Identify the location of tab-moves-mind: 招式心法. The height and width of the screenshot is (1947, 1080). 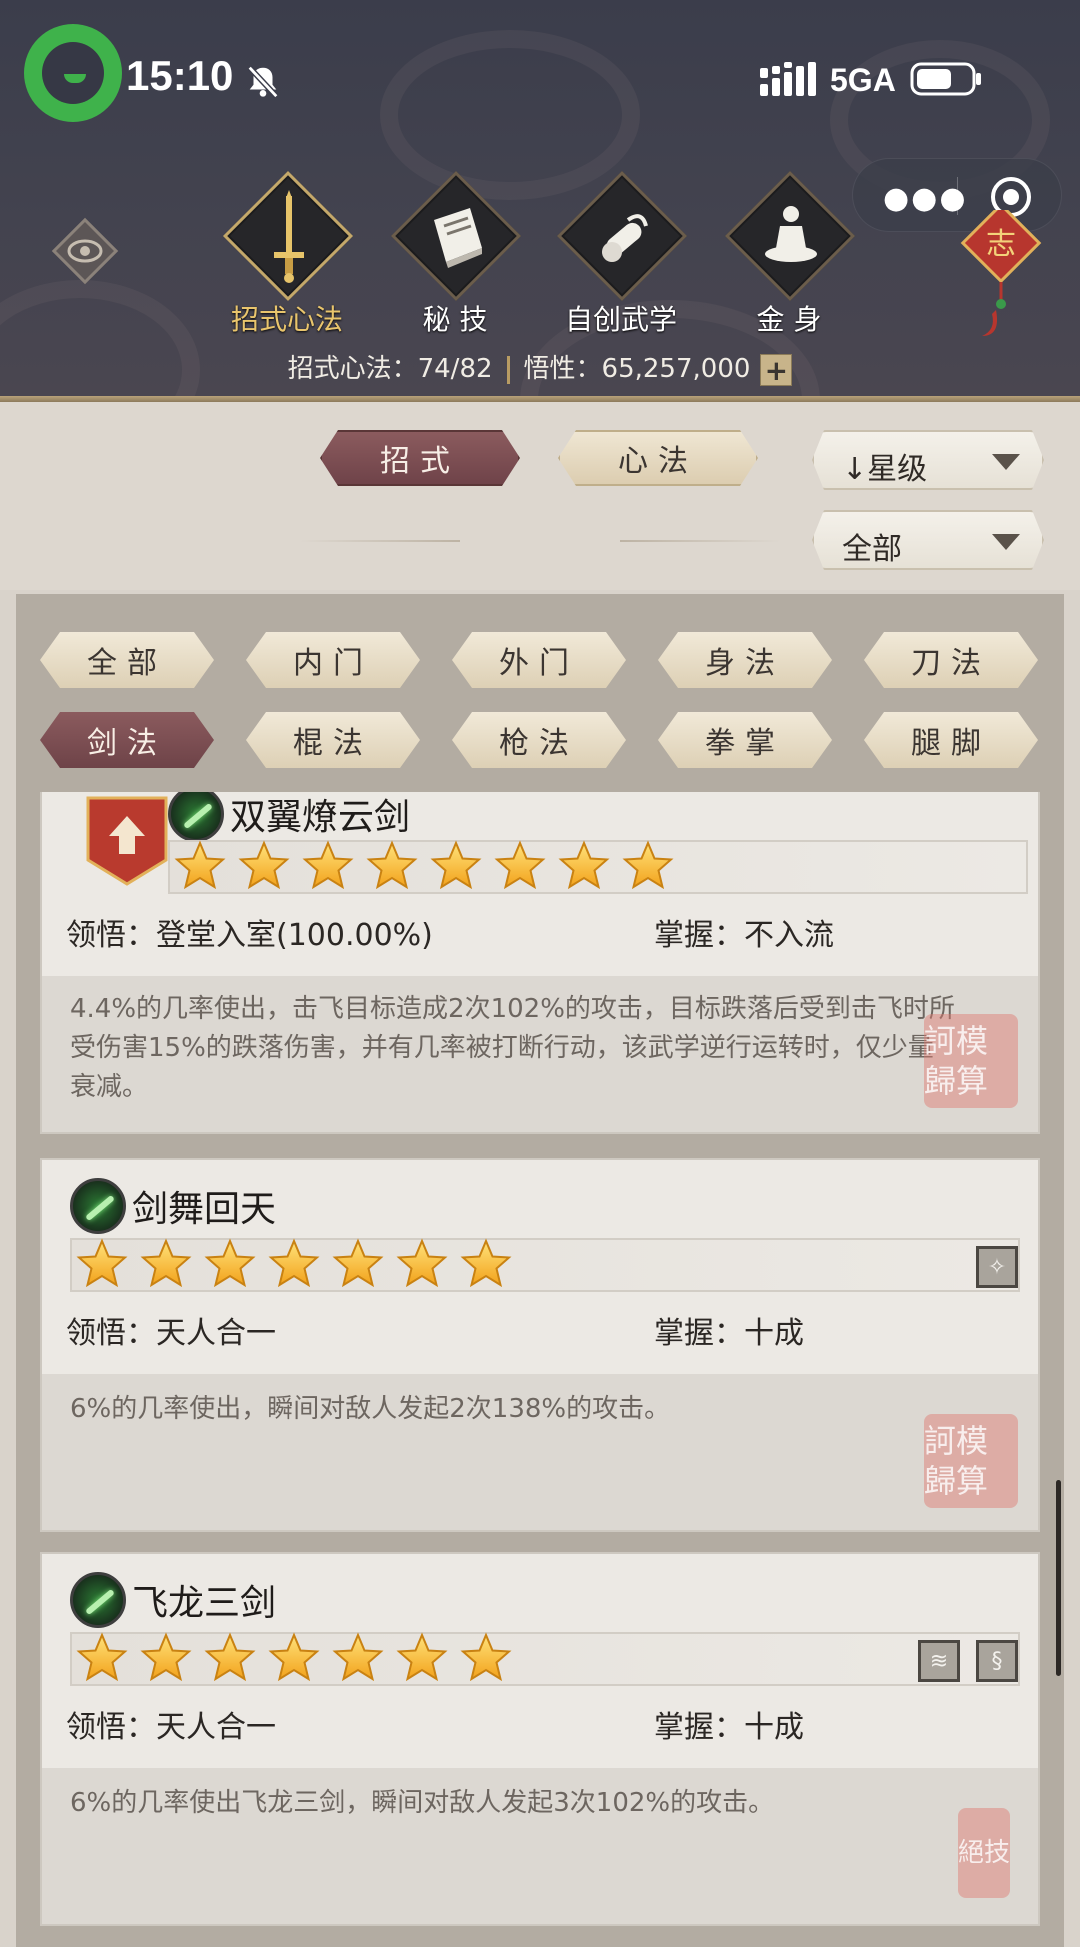
(287, 255).